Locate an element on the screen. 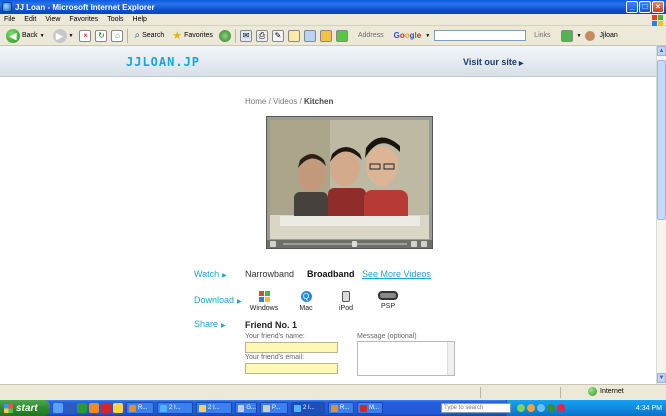  antivirus-icon is located at coordinates (551, 408).